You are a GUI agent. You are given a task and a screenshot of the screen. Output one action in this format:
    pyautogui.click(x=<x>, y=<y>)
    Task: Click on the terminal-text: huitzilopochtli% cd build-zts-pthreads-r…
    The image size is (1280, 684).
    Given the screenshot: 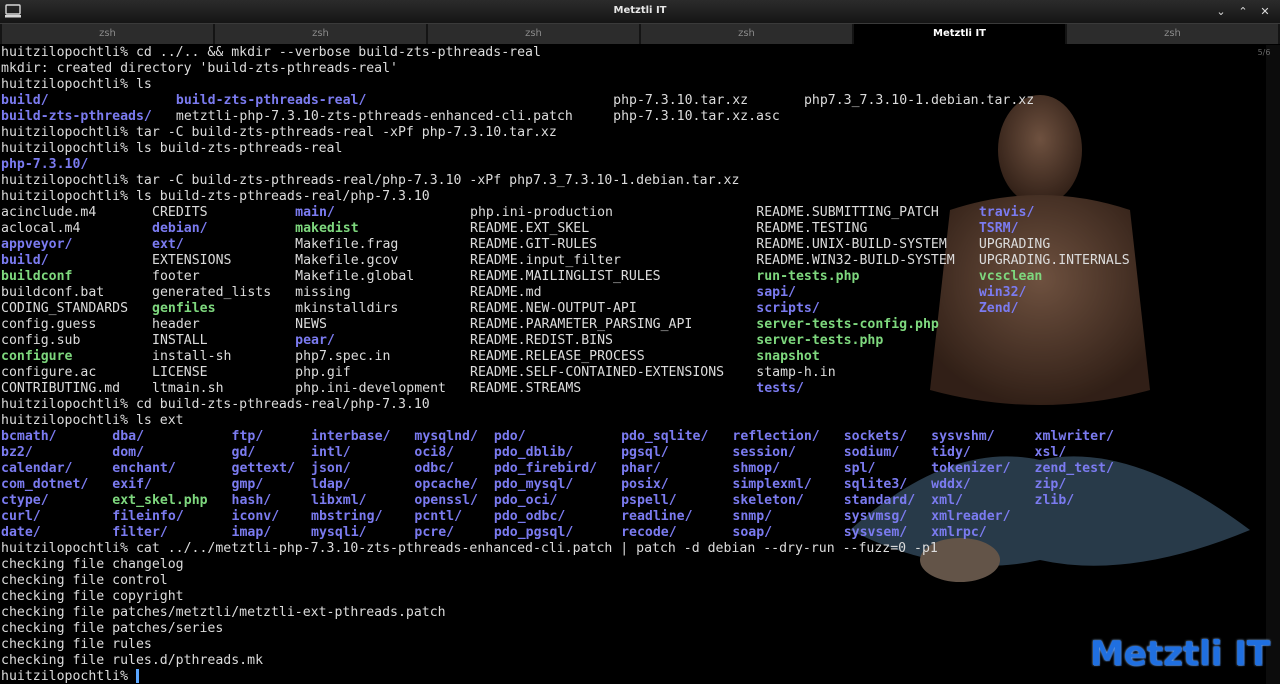 What is the action you would take?
    pyautogui.click(x=215, y=404)
    